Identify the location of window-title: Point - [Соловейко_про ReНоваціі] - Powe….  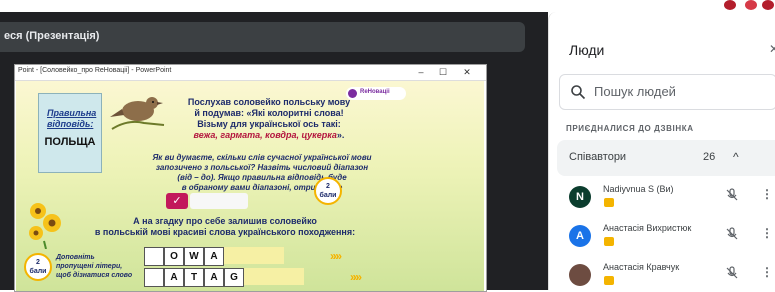
(95, 70).